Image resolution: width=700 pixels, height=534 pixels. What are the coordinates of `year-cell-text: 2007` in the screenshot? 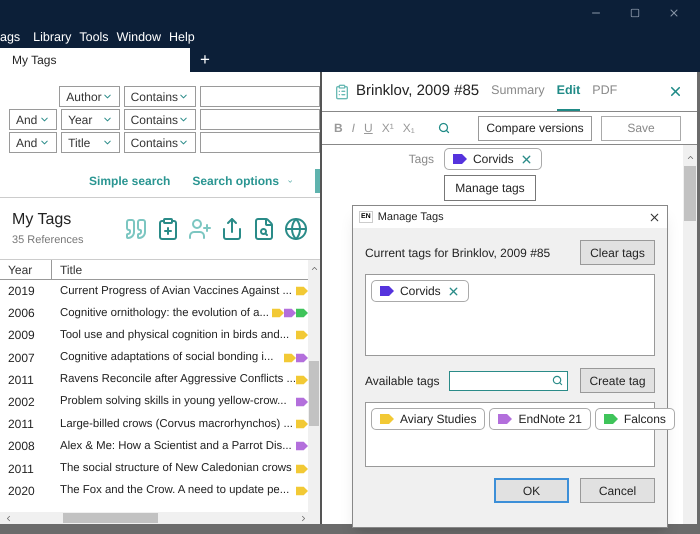 It's located at (21, 358).